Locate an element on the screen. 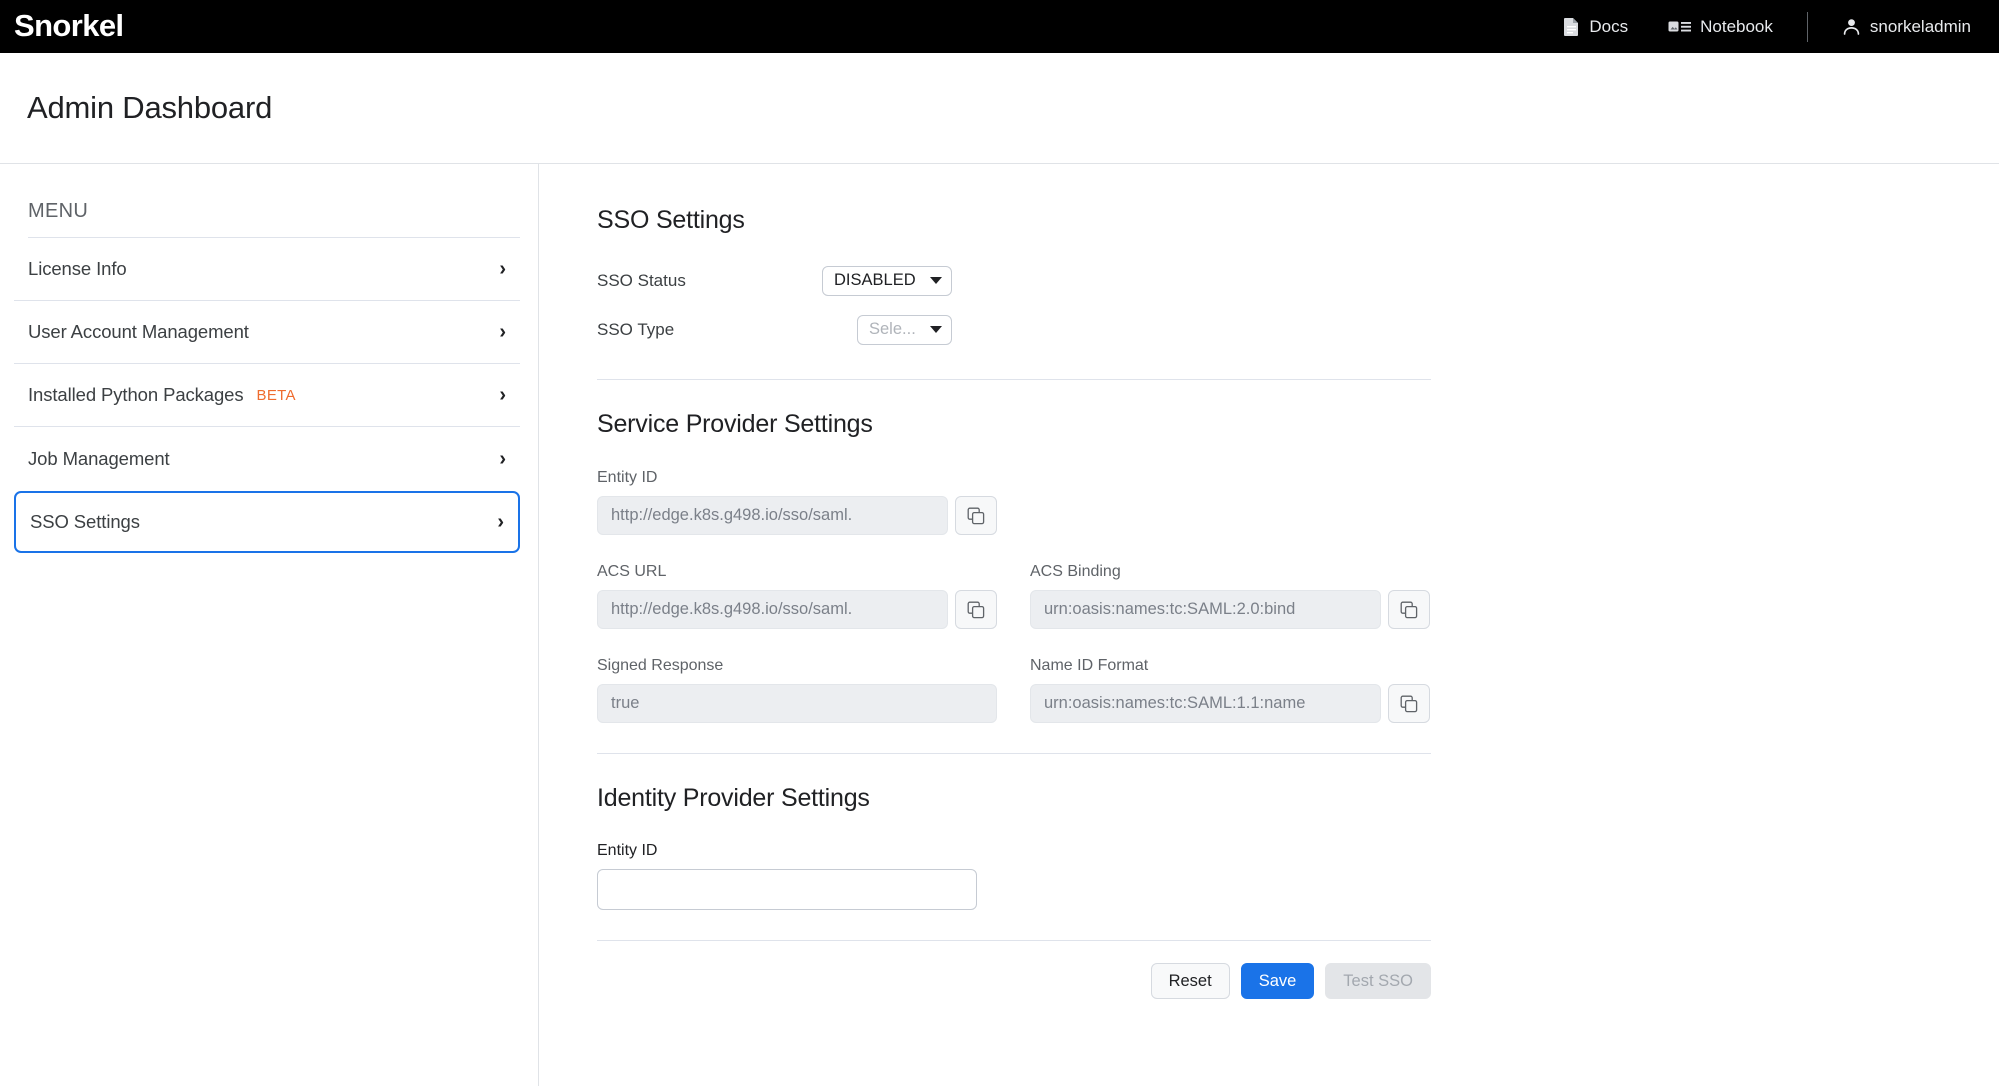 Image resolution: width=1999 pixels, height=1087 pixels. sp-acs-url-input: http://edge.k8s.g498.io/sso/saml. is located at coordinates (772, 609).